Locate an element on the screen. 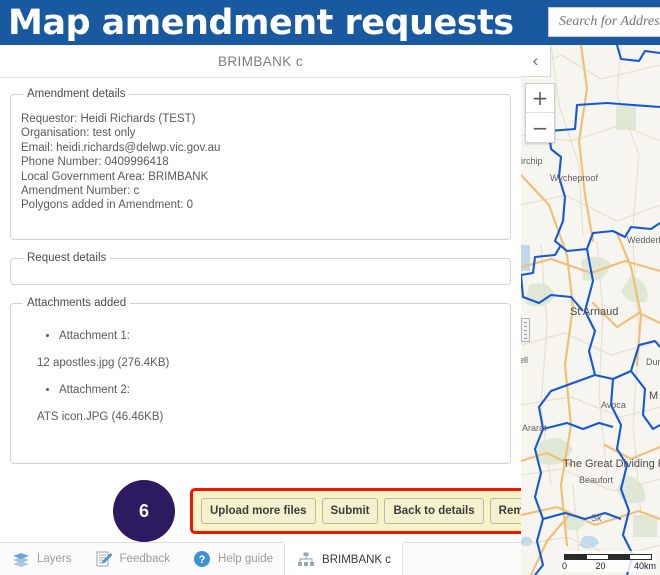  map-zoom-controls: + − is located at coordinates (540, 113).